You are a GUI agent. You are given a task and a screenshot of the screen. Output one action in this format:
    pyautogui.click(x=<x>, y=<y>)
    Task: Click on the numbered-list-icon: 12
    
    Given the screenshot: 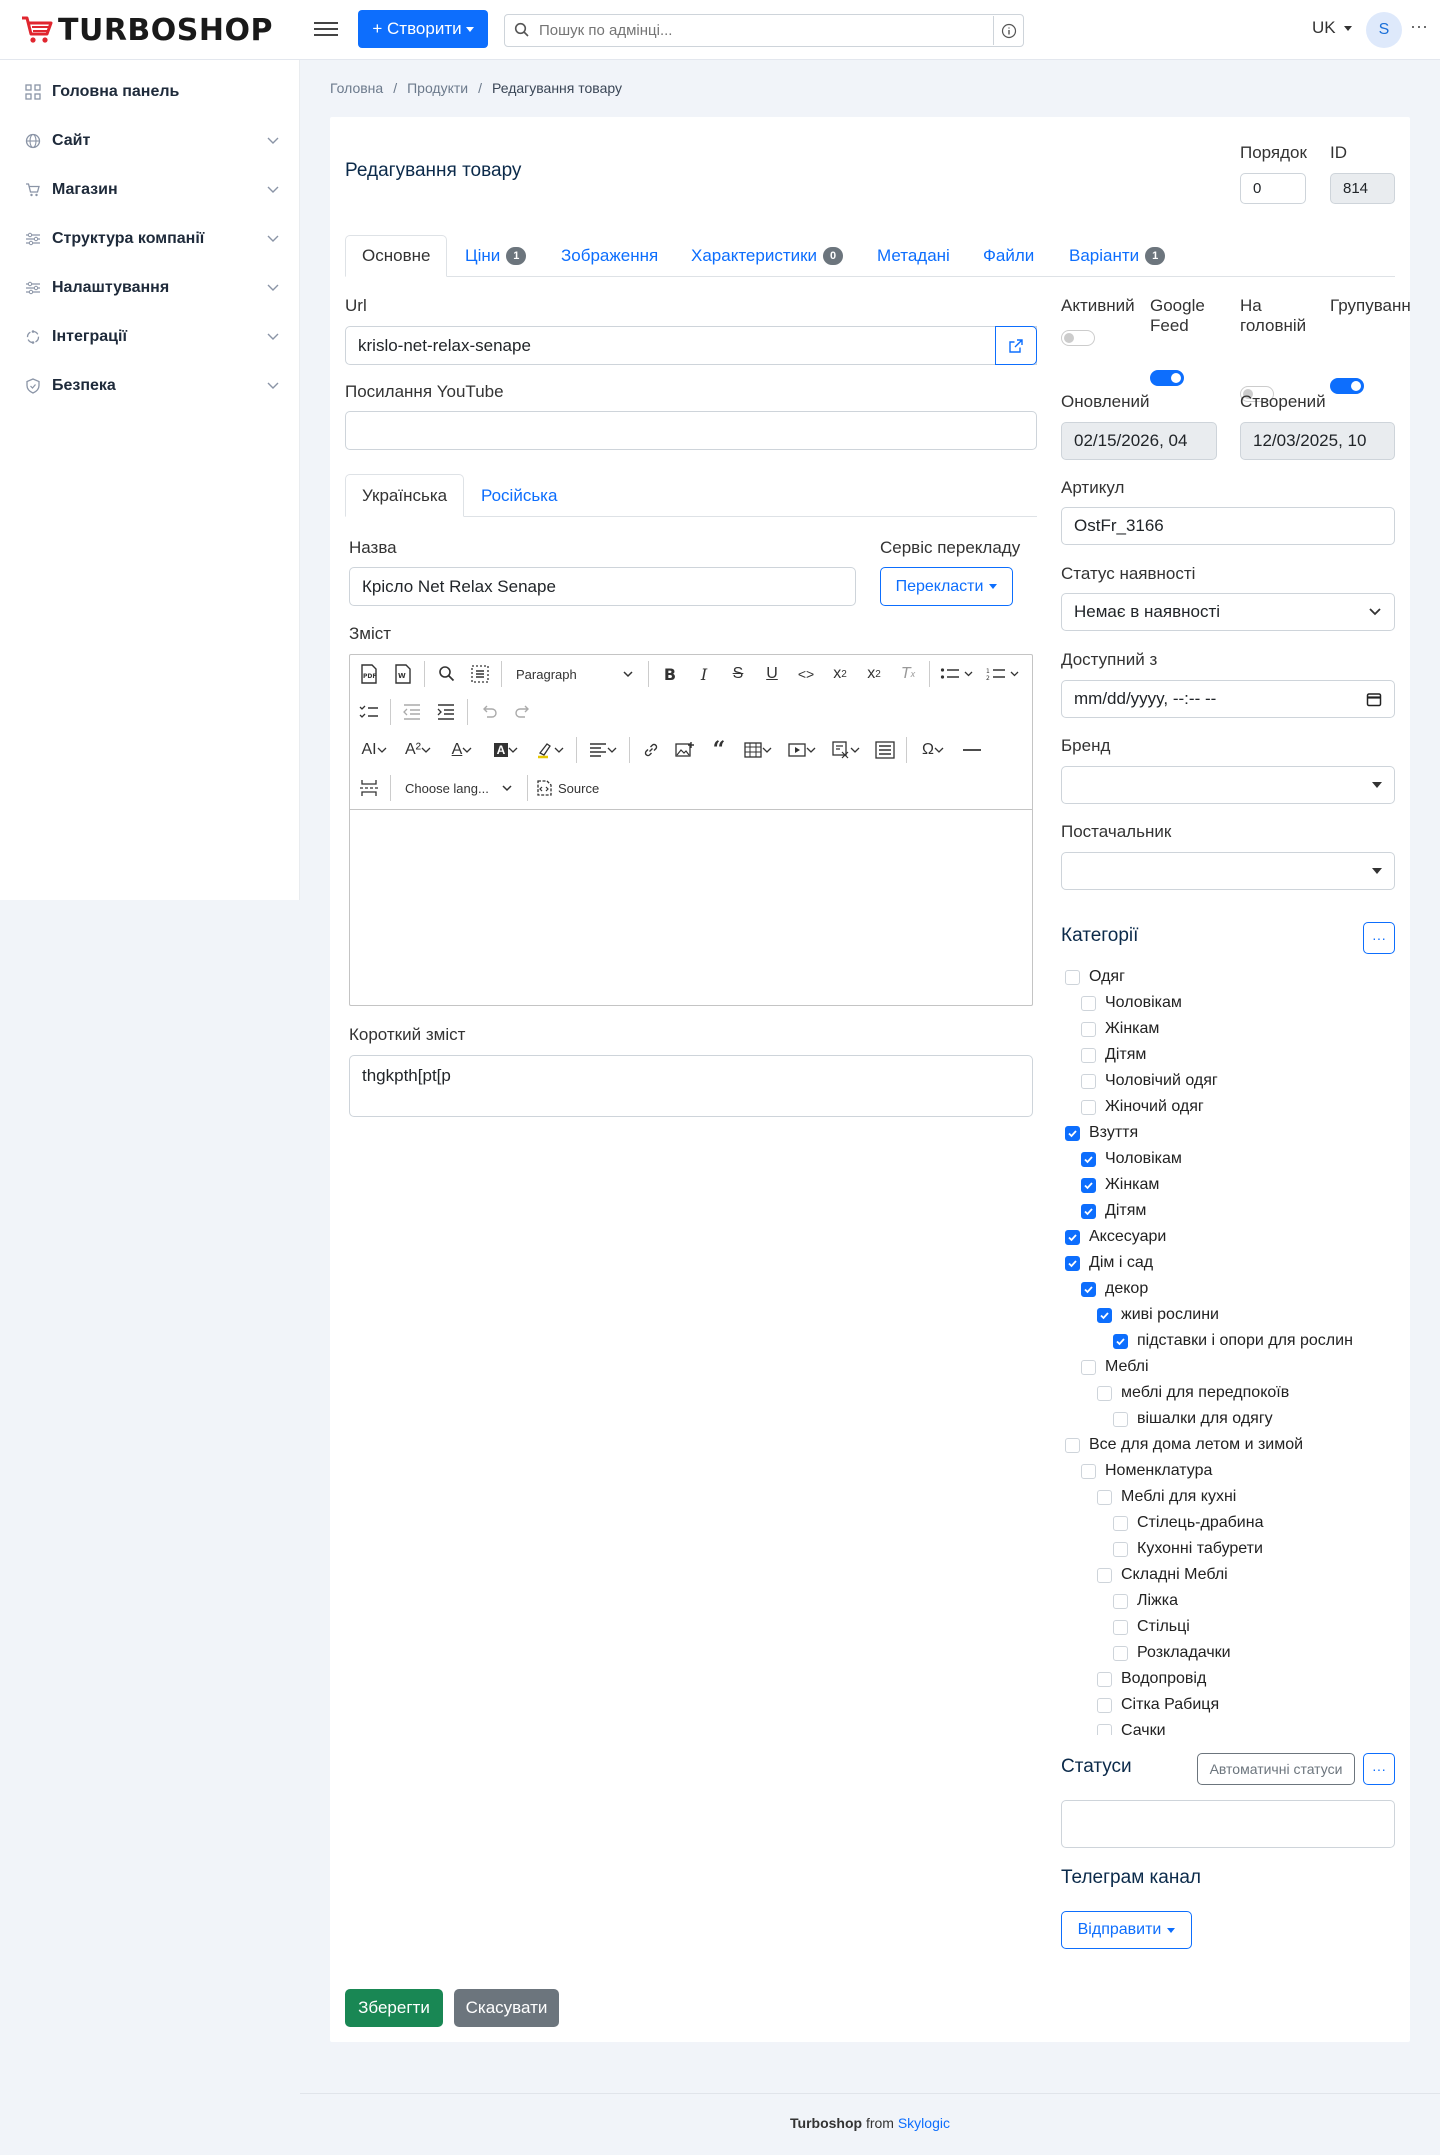 What is the action you would take?
    pyautogui.click(x=1003, y=674)
    